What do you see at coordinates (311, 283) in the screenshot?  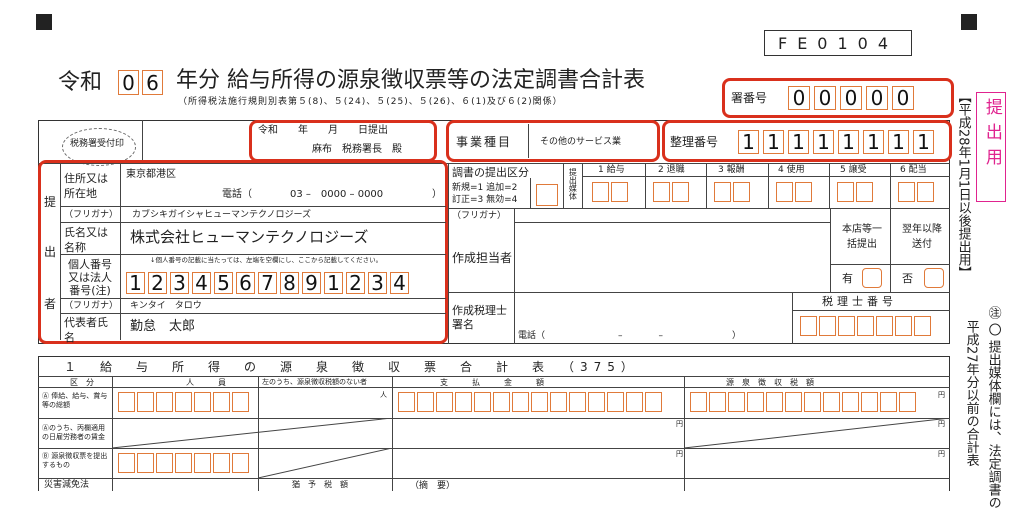 I see `id-digit: 9` at bounding box center [311, 283].